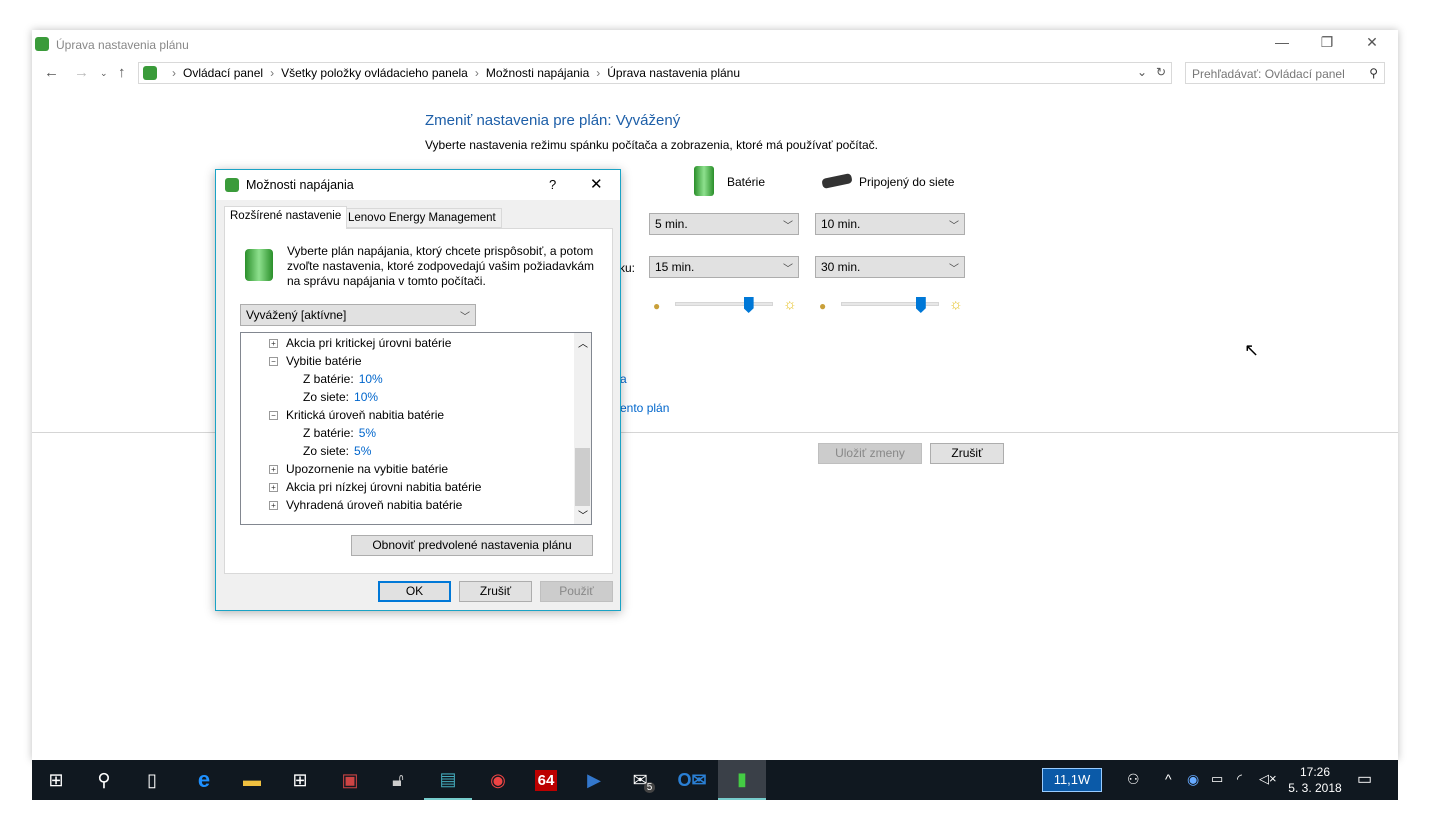 This screenshot has height=832, width=1430. Describe the element at coordinates (42, 44) in the screenshot. I see `power-options-icon` at that location.